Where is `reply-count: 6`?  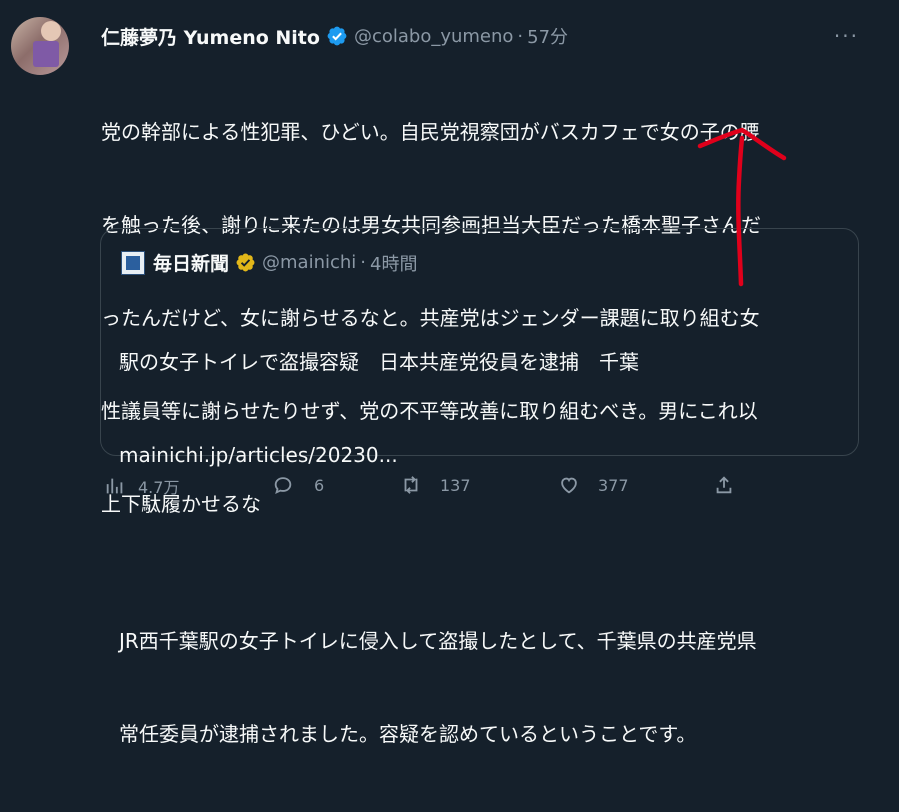
reply-count: 6 is located at coordinates (319, 485).